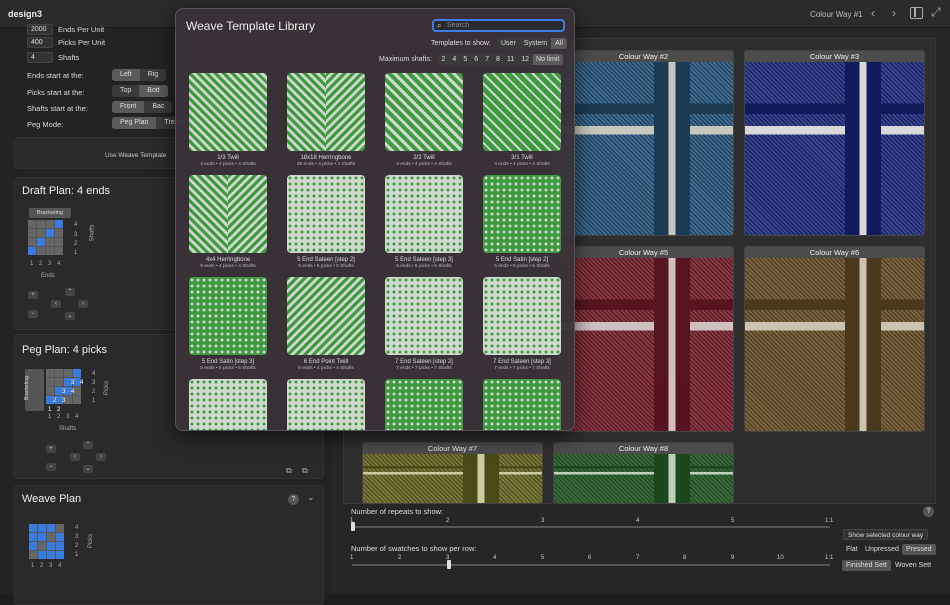 The width and height of the screenshot is (950, 605). I want to click on picks-per-unit-label: Picks Per Unit, so click(82, 42).